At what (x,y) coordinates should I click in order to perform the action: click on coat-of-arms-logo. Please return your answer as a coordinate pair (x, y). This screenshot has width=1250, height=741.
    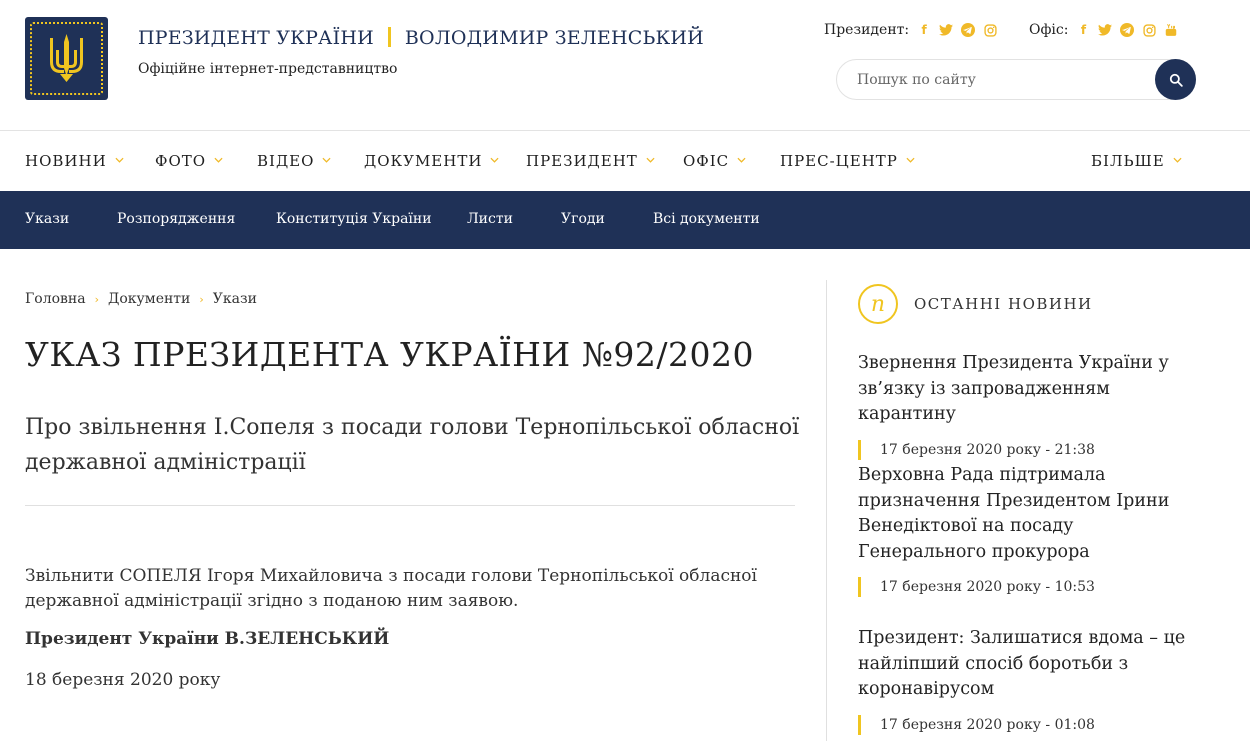
    Looking at the image, I should click on (66, 58).